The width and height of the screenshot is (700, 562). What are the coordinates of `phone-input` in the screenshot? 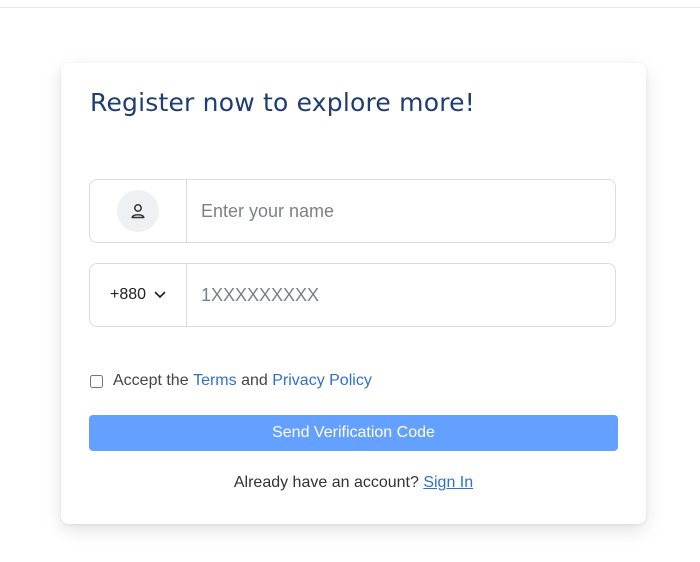 It's located at (401, 295).